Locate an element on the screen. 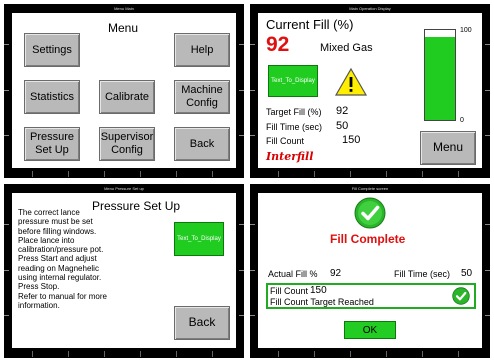  pressure-setup-button: Pressure Set Up is located at coordinates (52, 144).